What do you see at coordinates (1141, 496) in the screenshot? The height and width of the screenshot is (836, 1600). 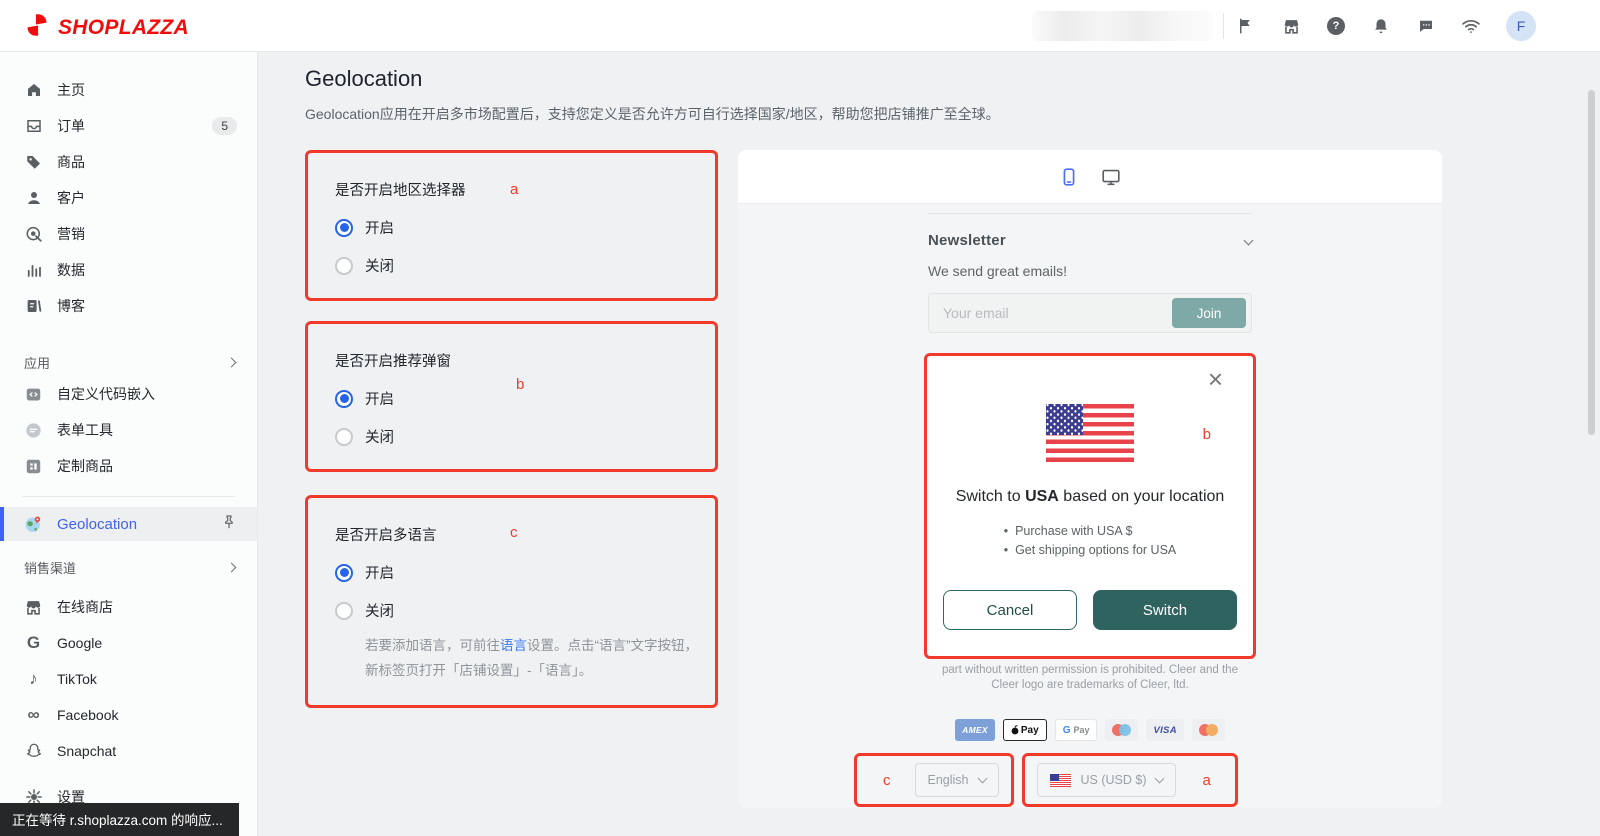 I see `modal-title-text: based on your location` at bounding box center [1141, 496].